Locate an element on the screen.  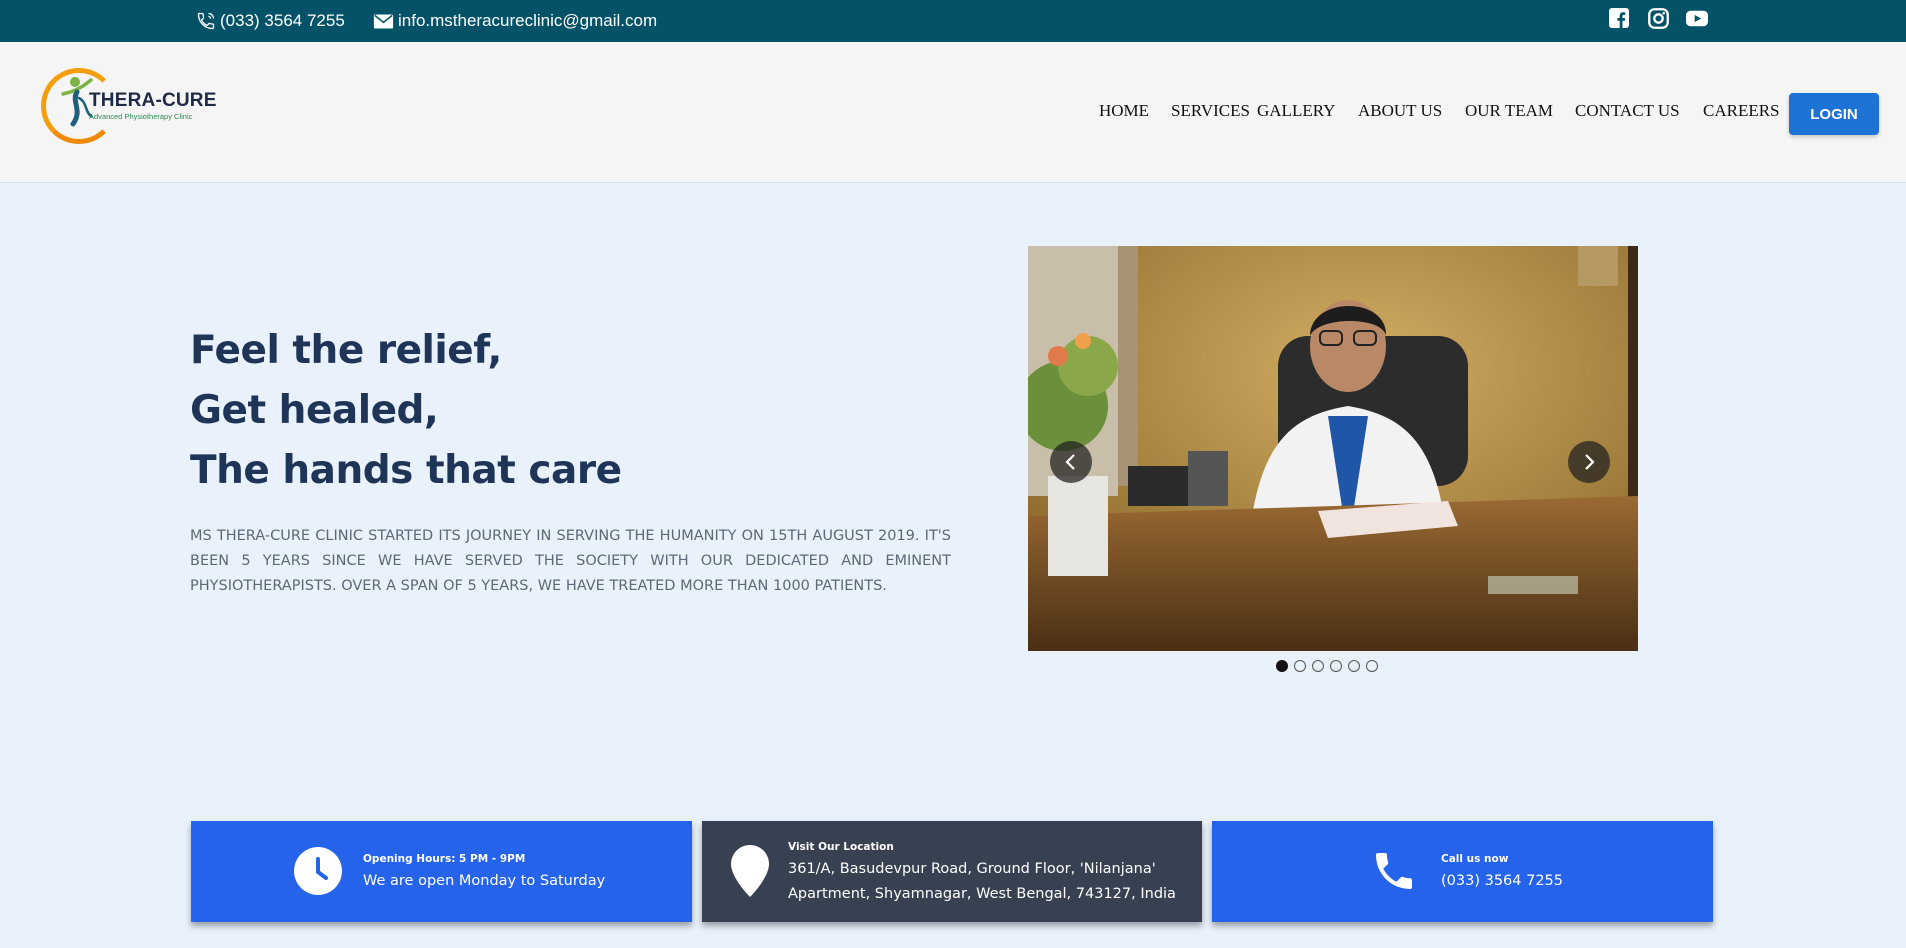
topbar-email-text: info.mstheracureclinic@gmail.com is located at coordinates (528, 20).